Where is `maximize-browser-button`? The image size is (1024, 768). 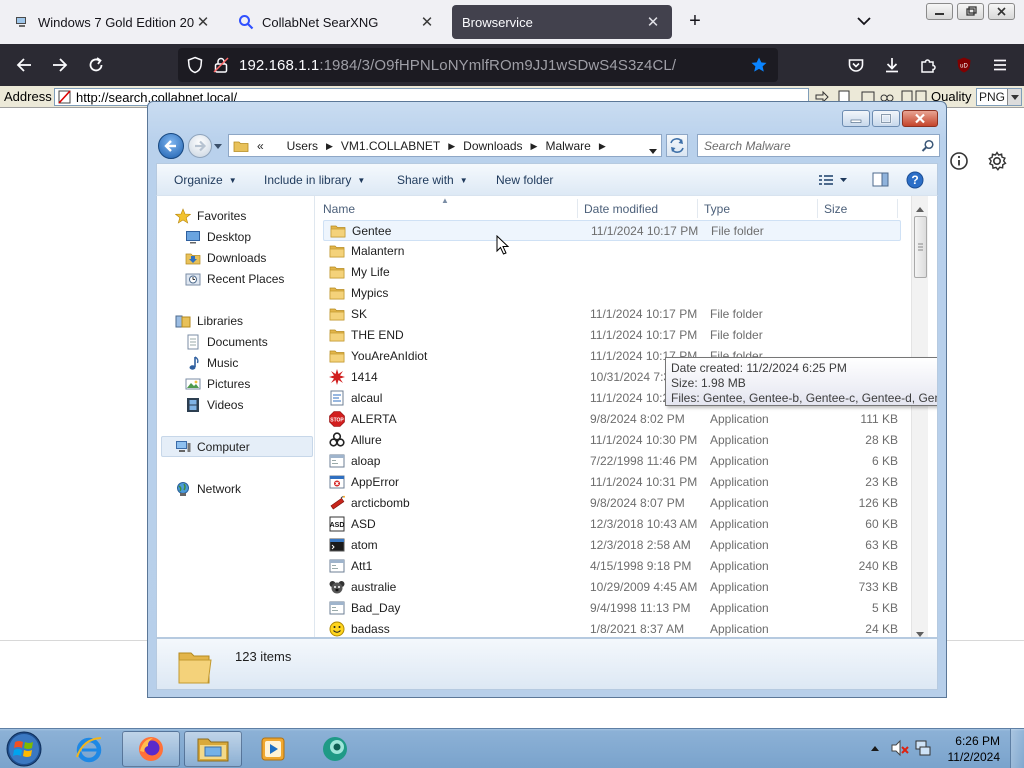 maximize-browser-button is located at coordinates (970, 11).